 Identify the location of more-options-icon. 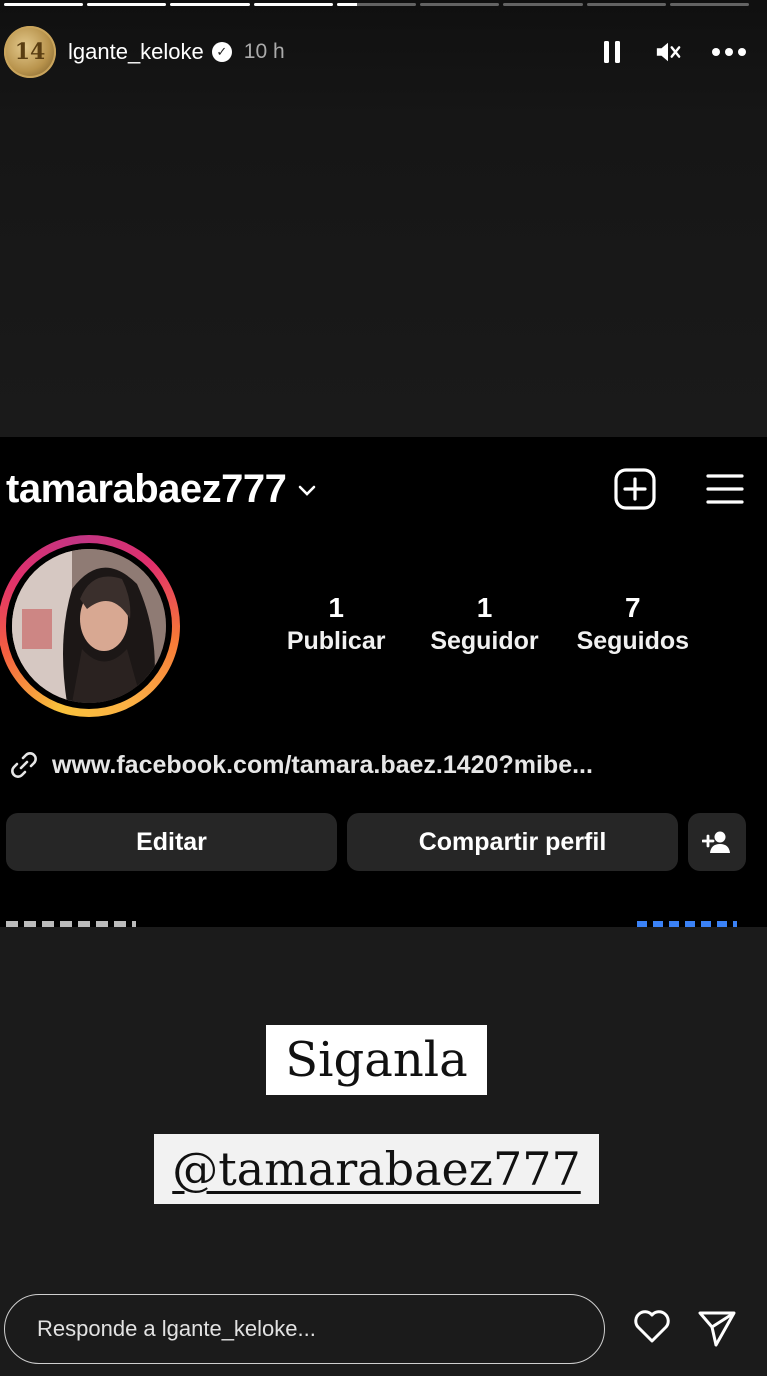
(729, 52).